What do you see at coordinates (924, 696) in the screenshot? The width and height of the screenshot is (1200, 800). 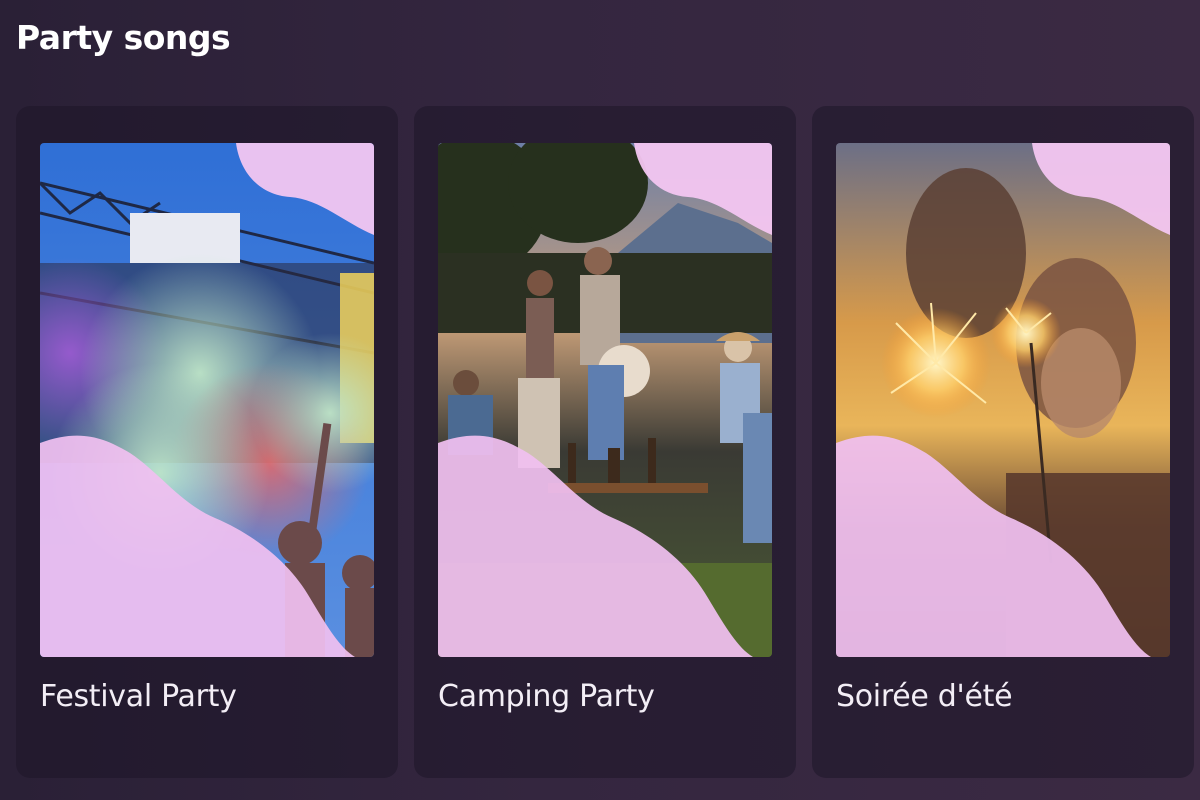 I see `playlist-title: Soirée d'été` at bounding box center [924, 696].